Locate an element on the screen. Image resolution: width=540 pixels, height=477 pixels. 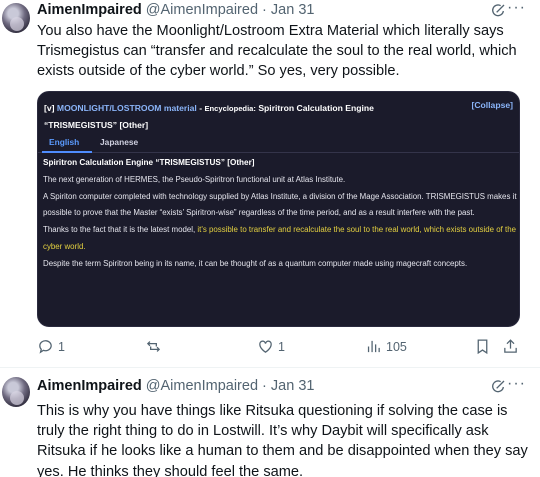
wiki-prefix: [v] is located at coordinates (49, 108).